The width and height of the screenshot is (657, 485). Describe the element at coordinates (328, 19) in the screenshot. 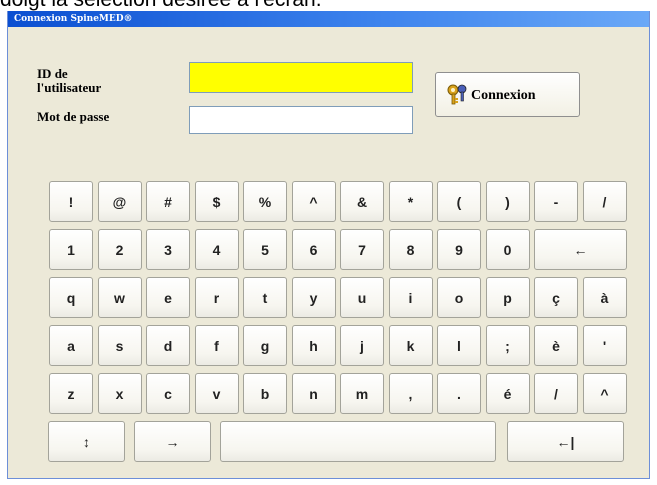

I see `title-bar: Connexion SpineMED®` at that location.